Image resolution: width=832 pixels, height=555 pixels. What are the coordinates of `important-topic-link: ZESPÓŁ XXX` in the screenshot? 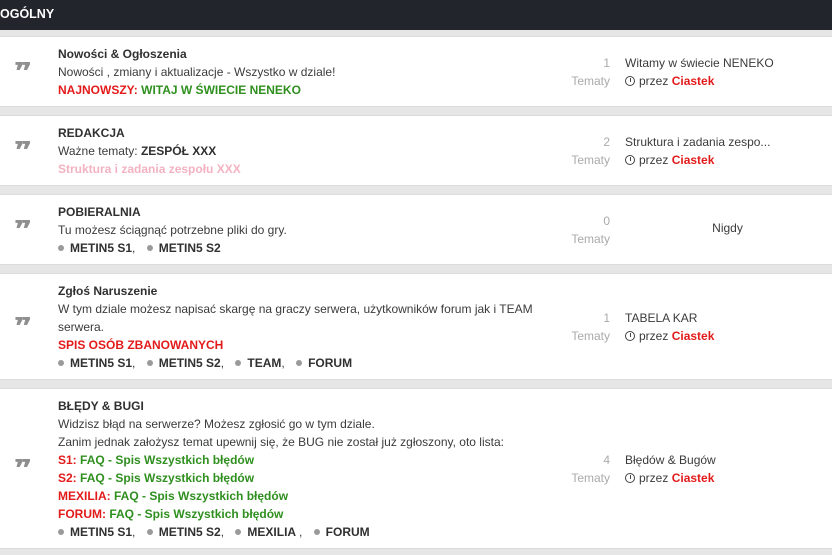 It's located at (178, 151).